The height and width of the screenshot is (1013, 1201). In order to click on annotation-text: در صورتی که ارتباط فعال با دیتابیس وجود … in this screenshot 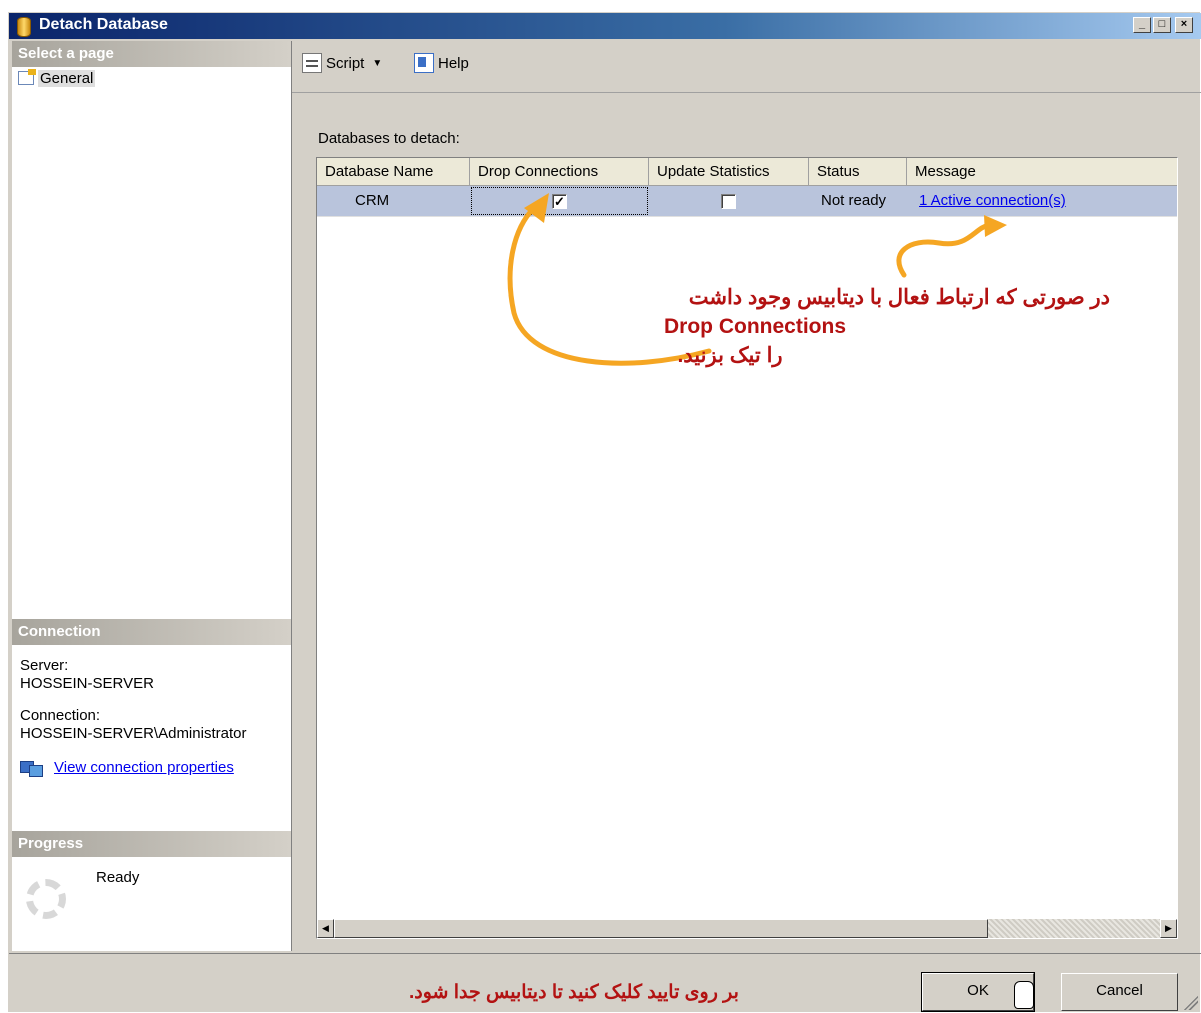, I will do `click(760, 326)`.